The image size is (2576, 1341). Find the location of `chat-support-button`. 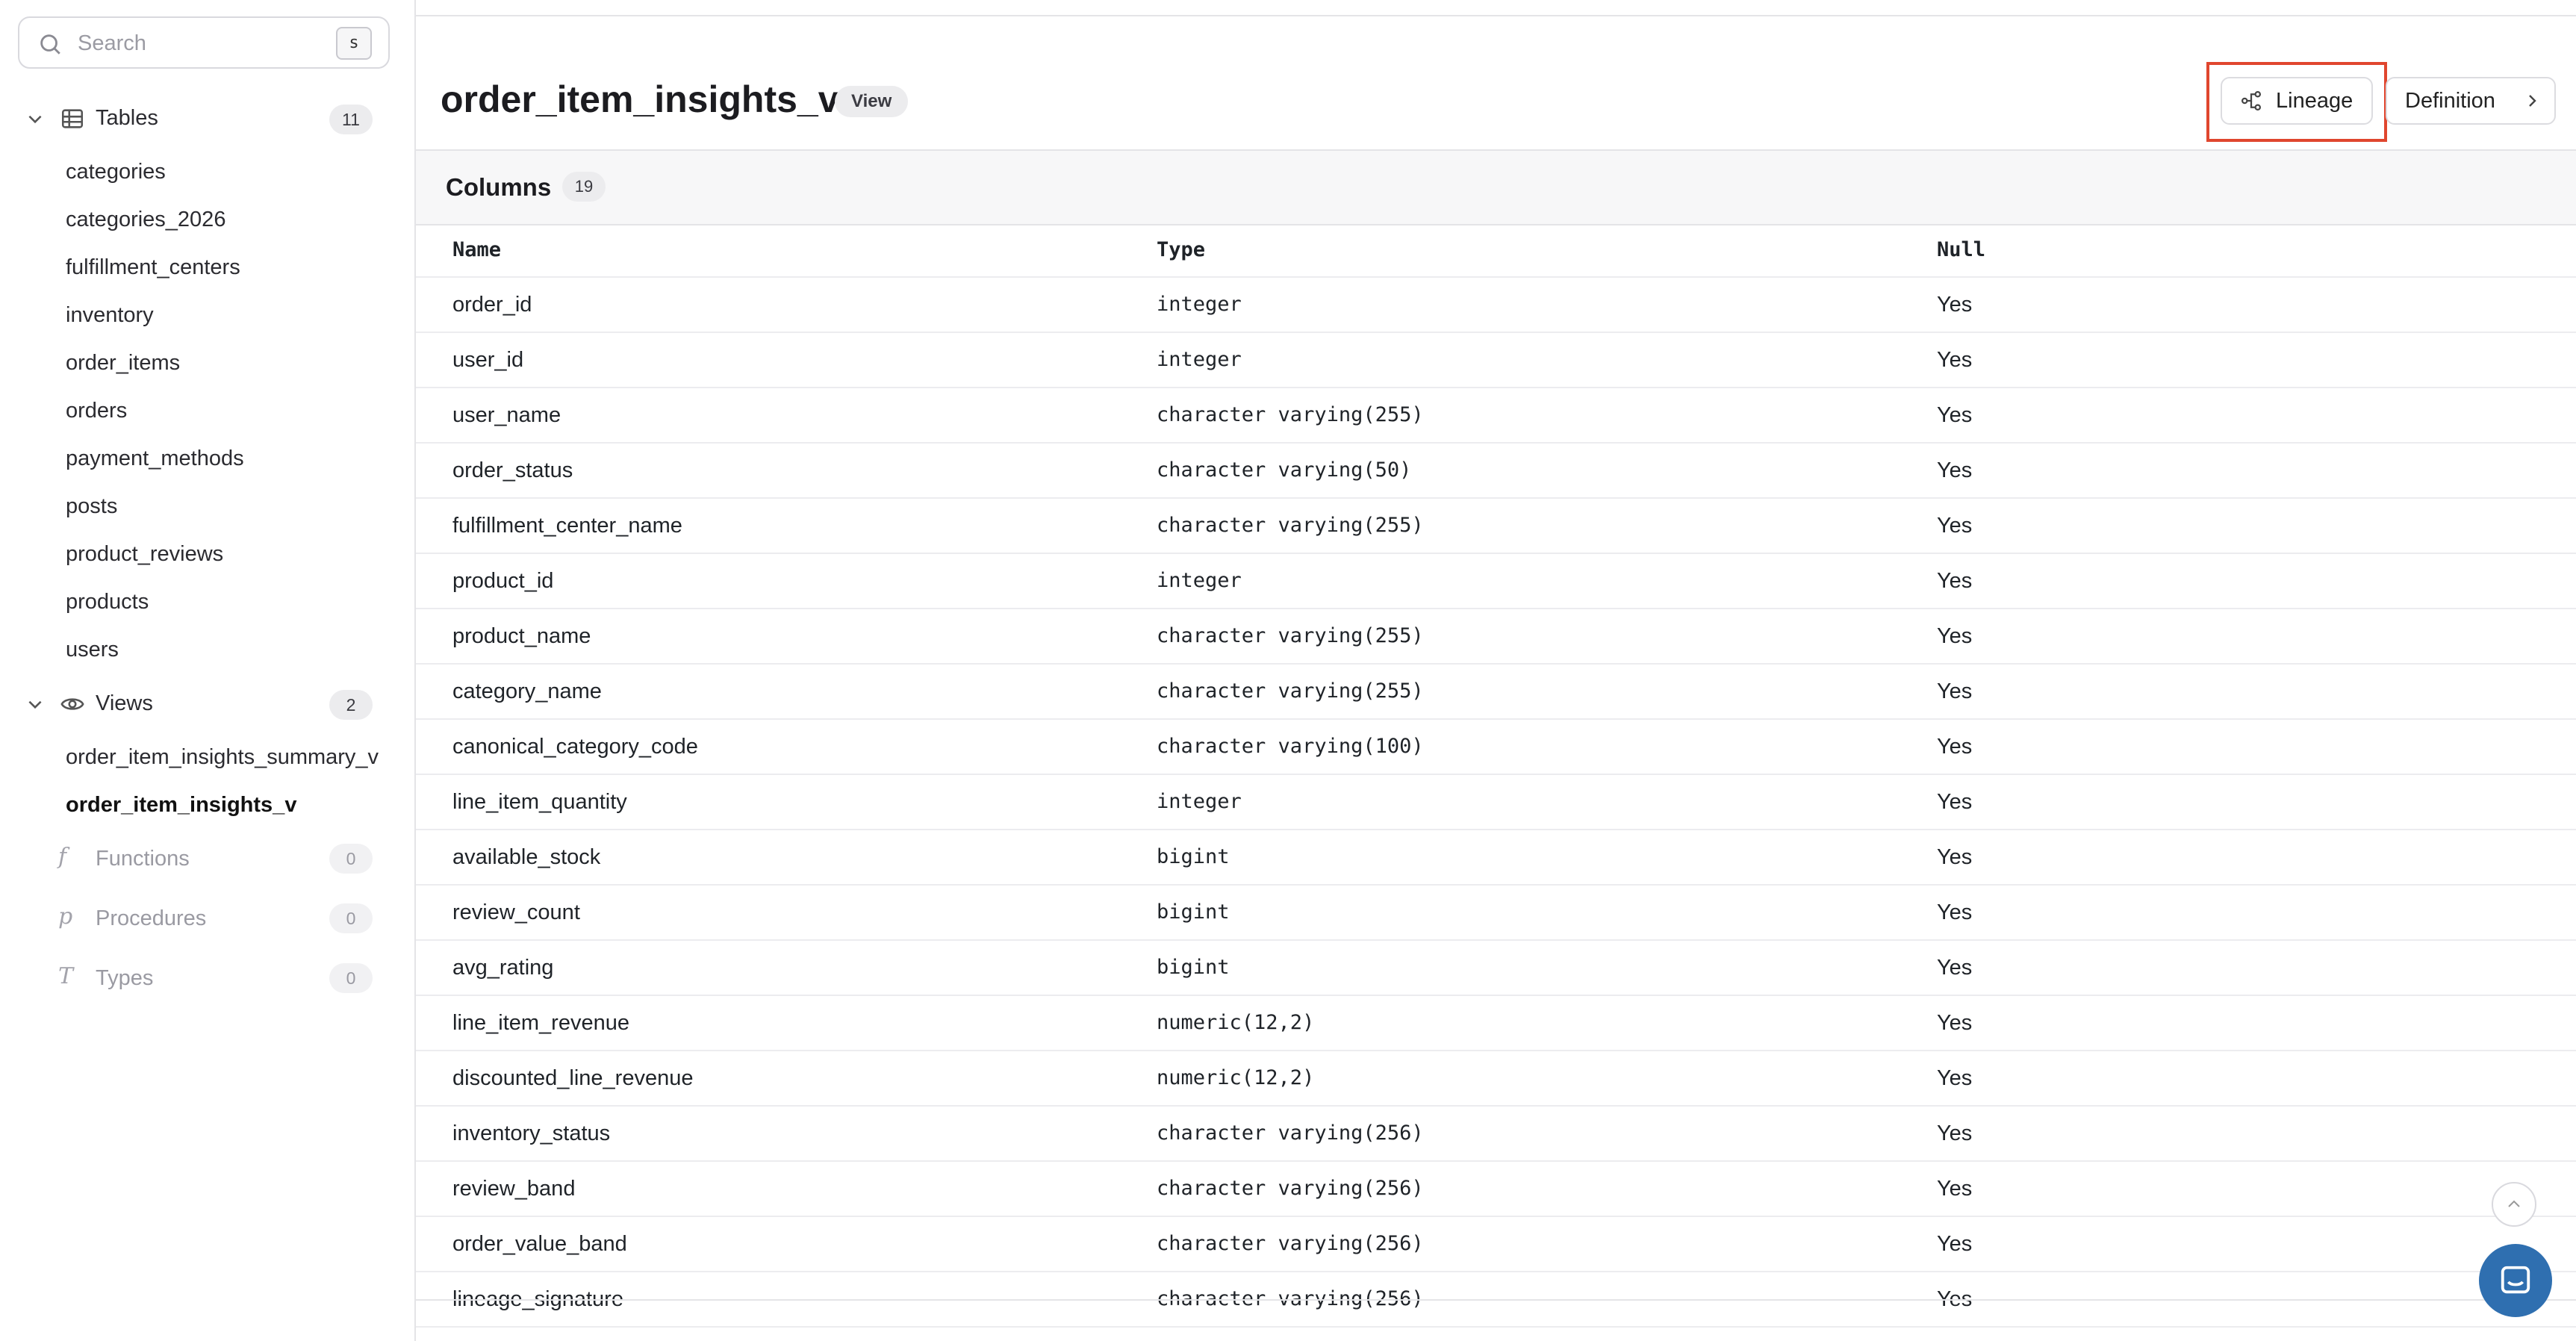

chat-support-button is located at coordinates (2515, 1280).